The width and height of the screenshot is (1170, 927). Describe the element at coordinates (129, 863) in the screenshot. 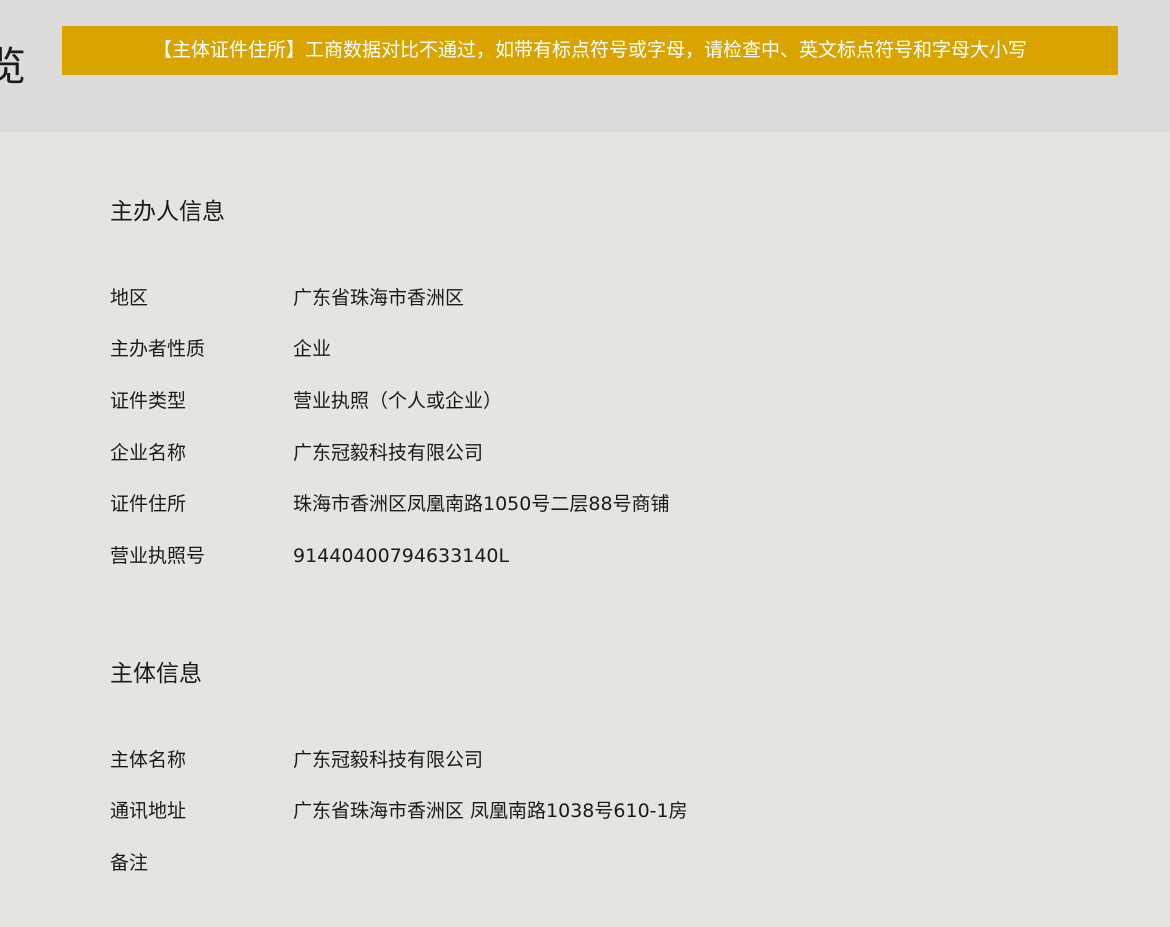

I see `field-label: 备注` at that location.